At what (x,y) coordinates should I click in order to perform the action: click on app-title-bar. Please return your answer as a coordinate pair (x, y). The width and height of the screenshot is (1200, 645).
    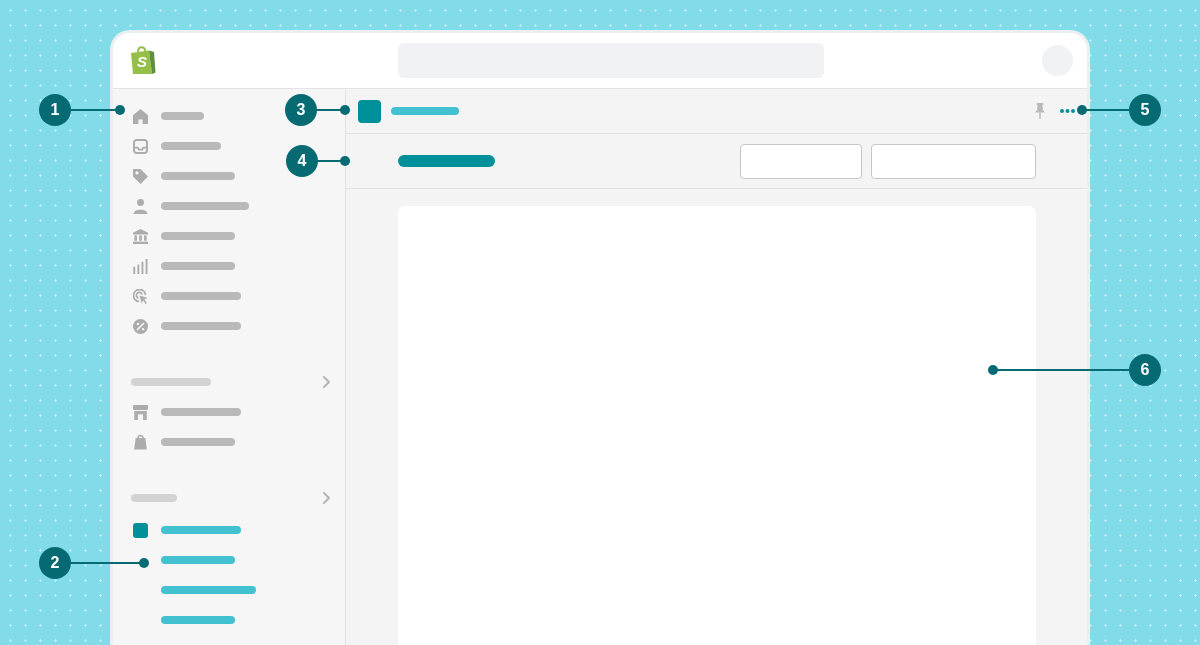
    Looking at the image, I should click on (425, 111).